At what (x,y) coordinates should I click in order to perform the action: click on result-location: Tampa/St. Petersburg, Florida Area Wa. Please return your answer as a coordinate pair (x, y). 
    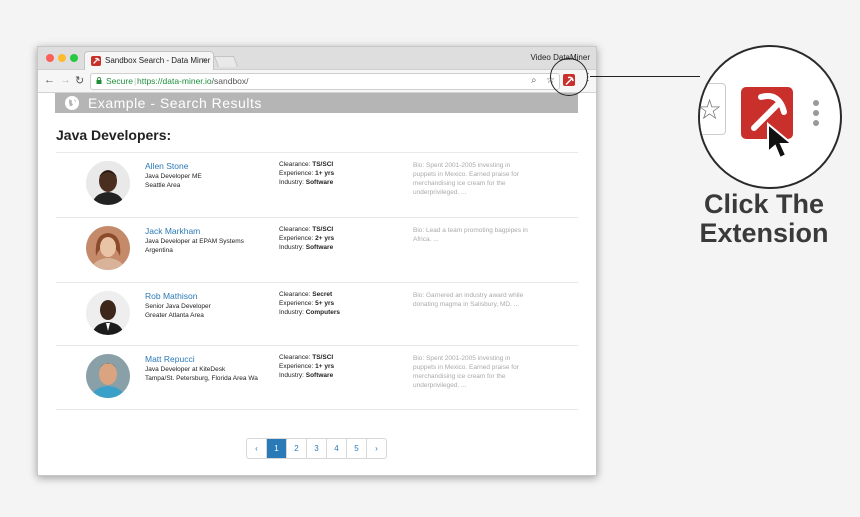
    Looking at the image, I should click on (201, 378).